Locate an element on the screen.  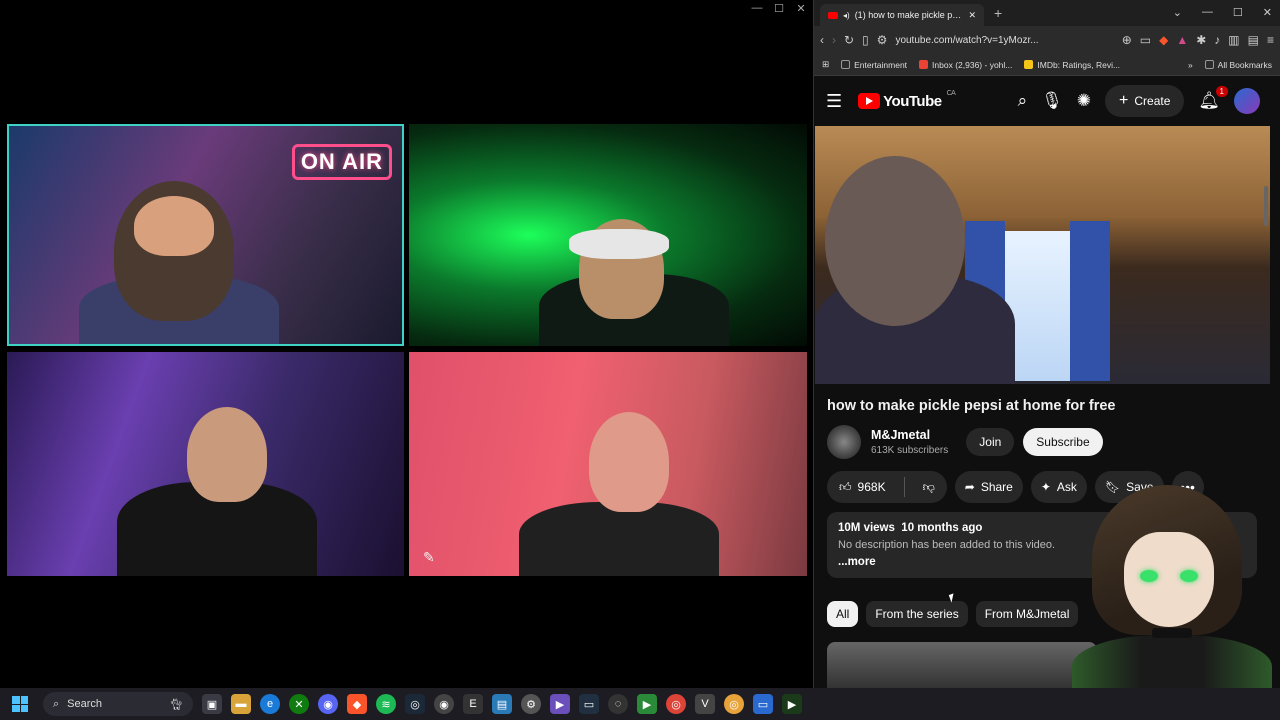
zoom-icon: ⊕ is located at coordinates (1127, 40).